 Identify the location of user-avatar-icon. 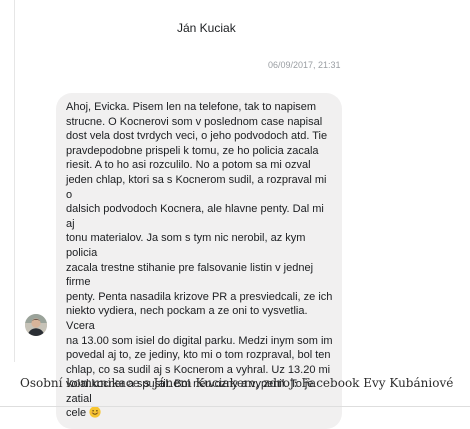
(36, 325).